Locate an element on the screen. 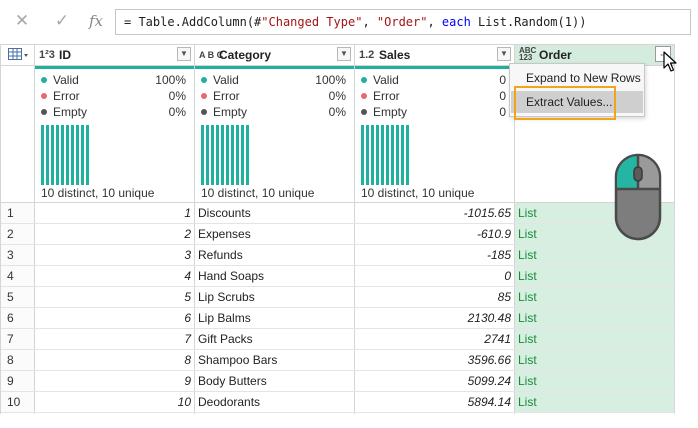 This screenshot has width=698, height=428. cell-category: Lip Scrubs is located at coordinates (273, 297).